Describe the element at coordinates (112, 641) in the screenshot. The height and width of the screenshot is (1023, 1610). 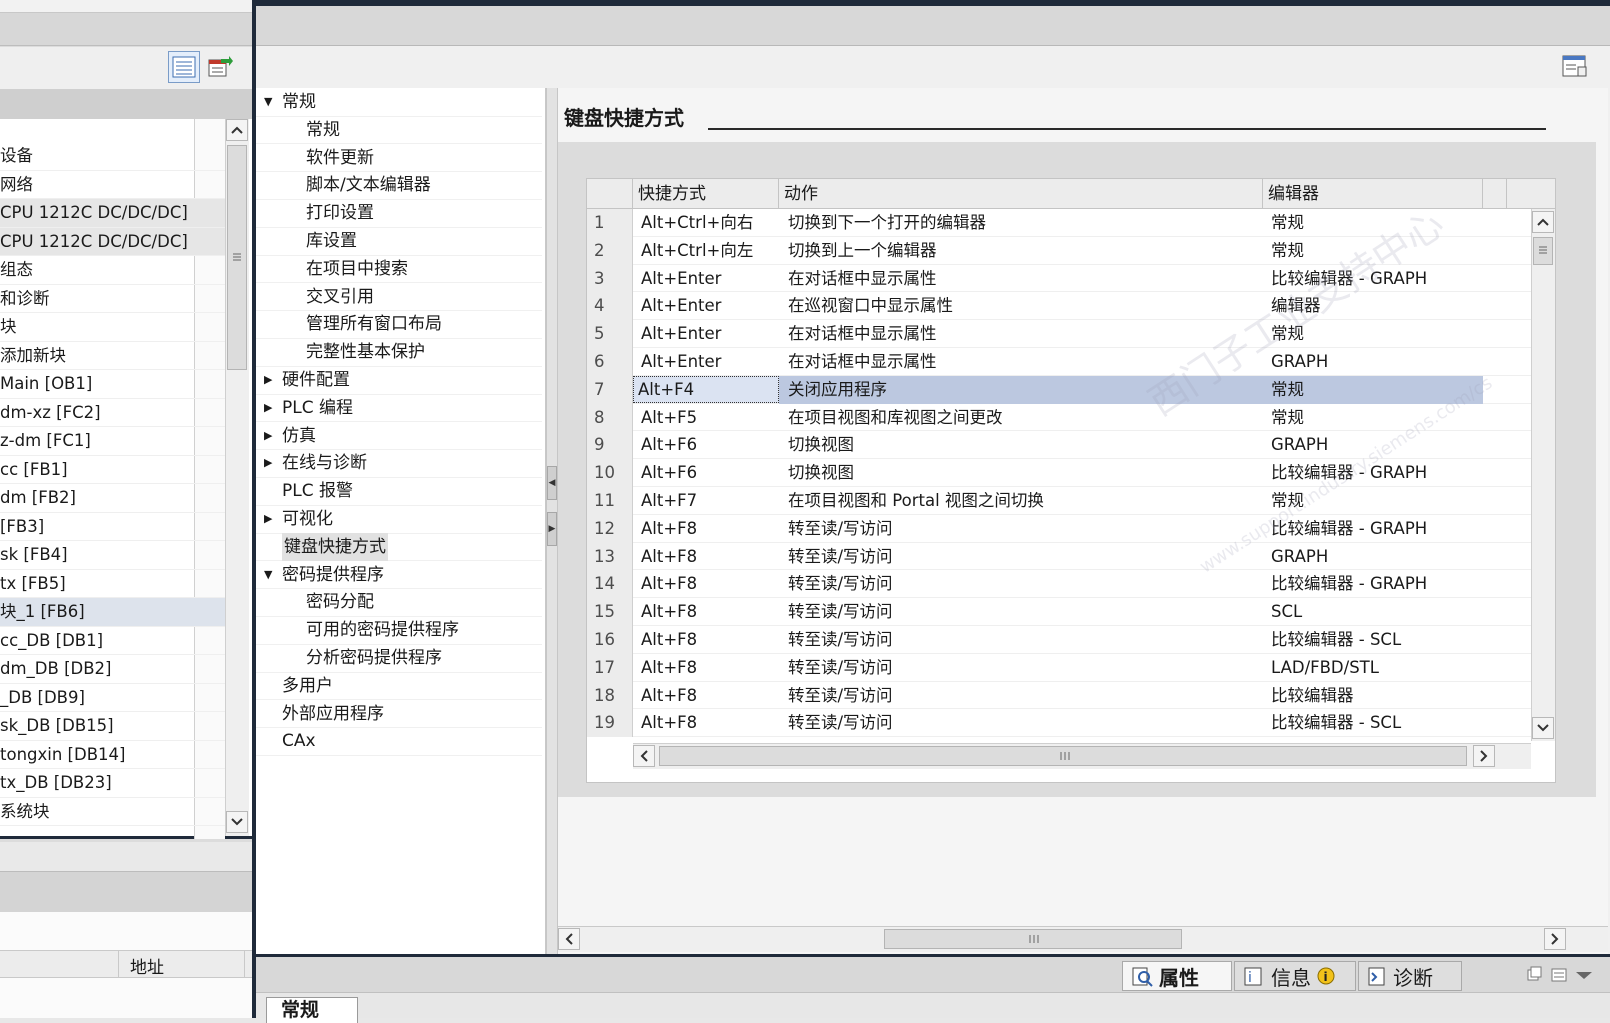
I see `project-tree-item: cc_DB [DB1]` at that location.